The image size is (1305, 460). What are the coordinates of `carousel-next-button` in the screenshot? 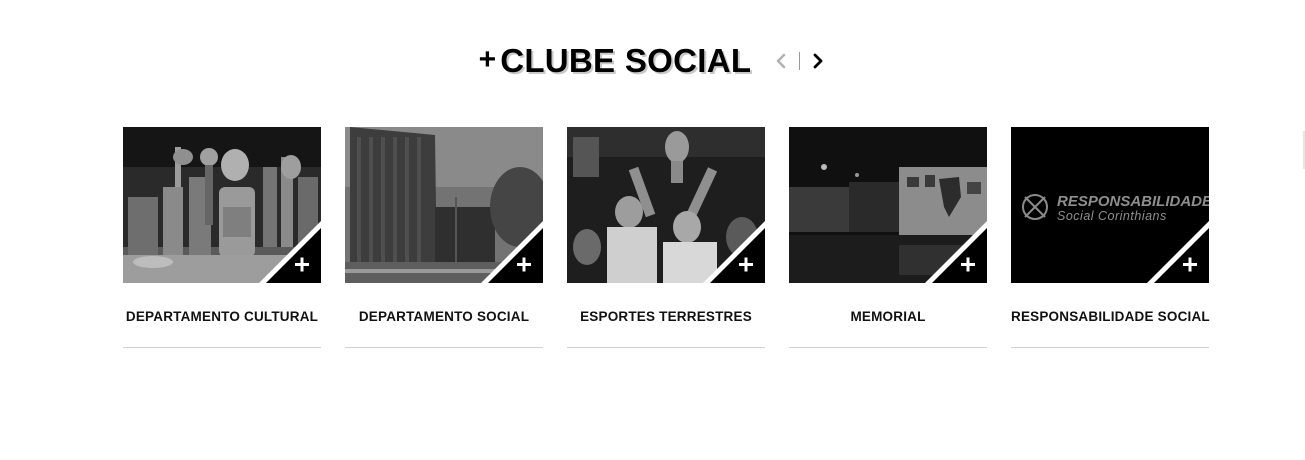 It's located at (818, 61).